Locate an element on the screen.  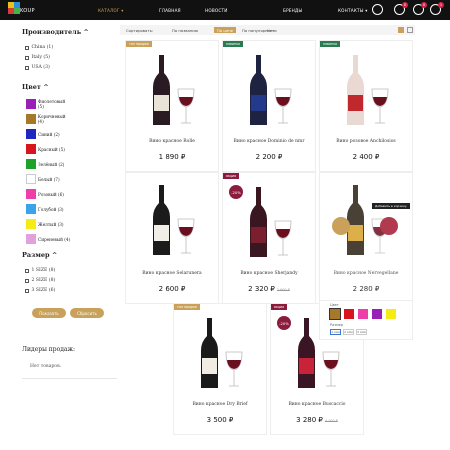
sort-none: Нет is located at coordinates (270, 30).